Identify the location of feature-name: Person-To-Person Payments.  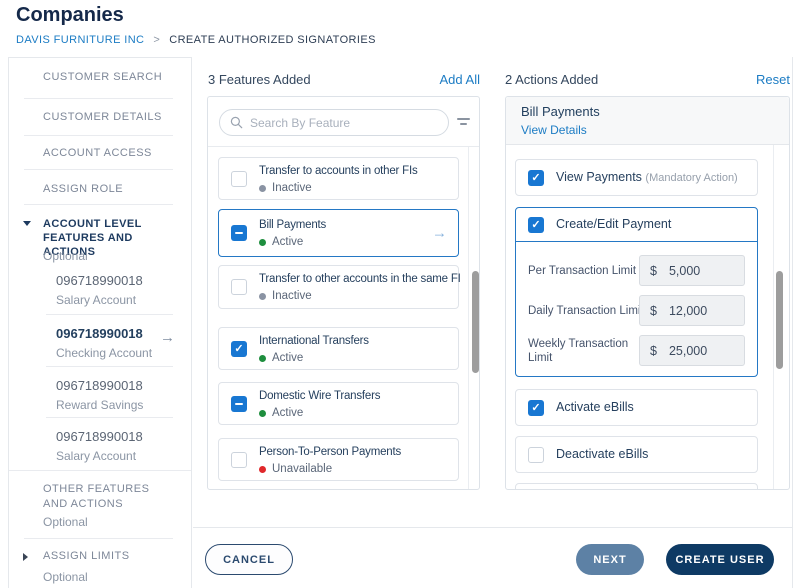
(330, 452).